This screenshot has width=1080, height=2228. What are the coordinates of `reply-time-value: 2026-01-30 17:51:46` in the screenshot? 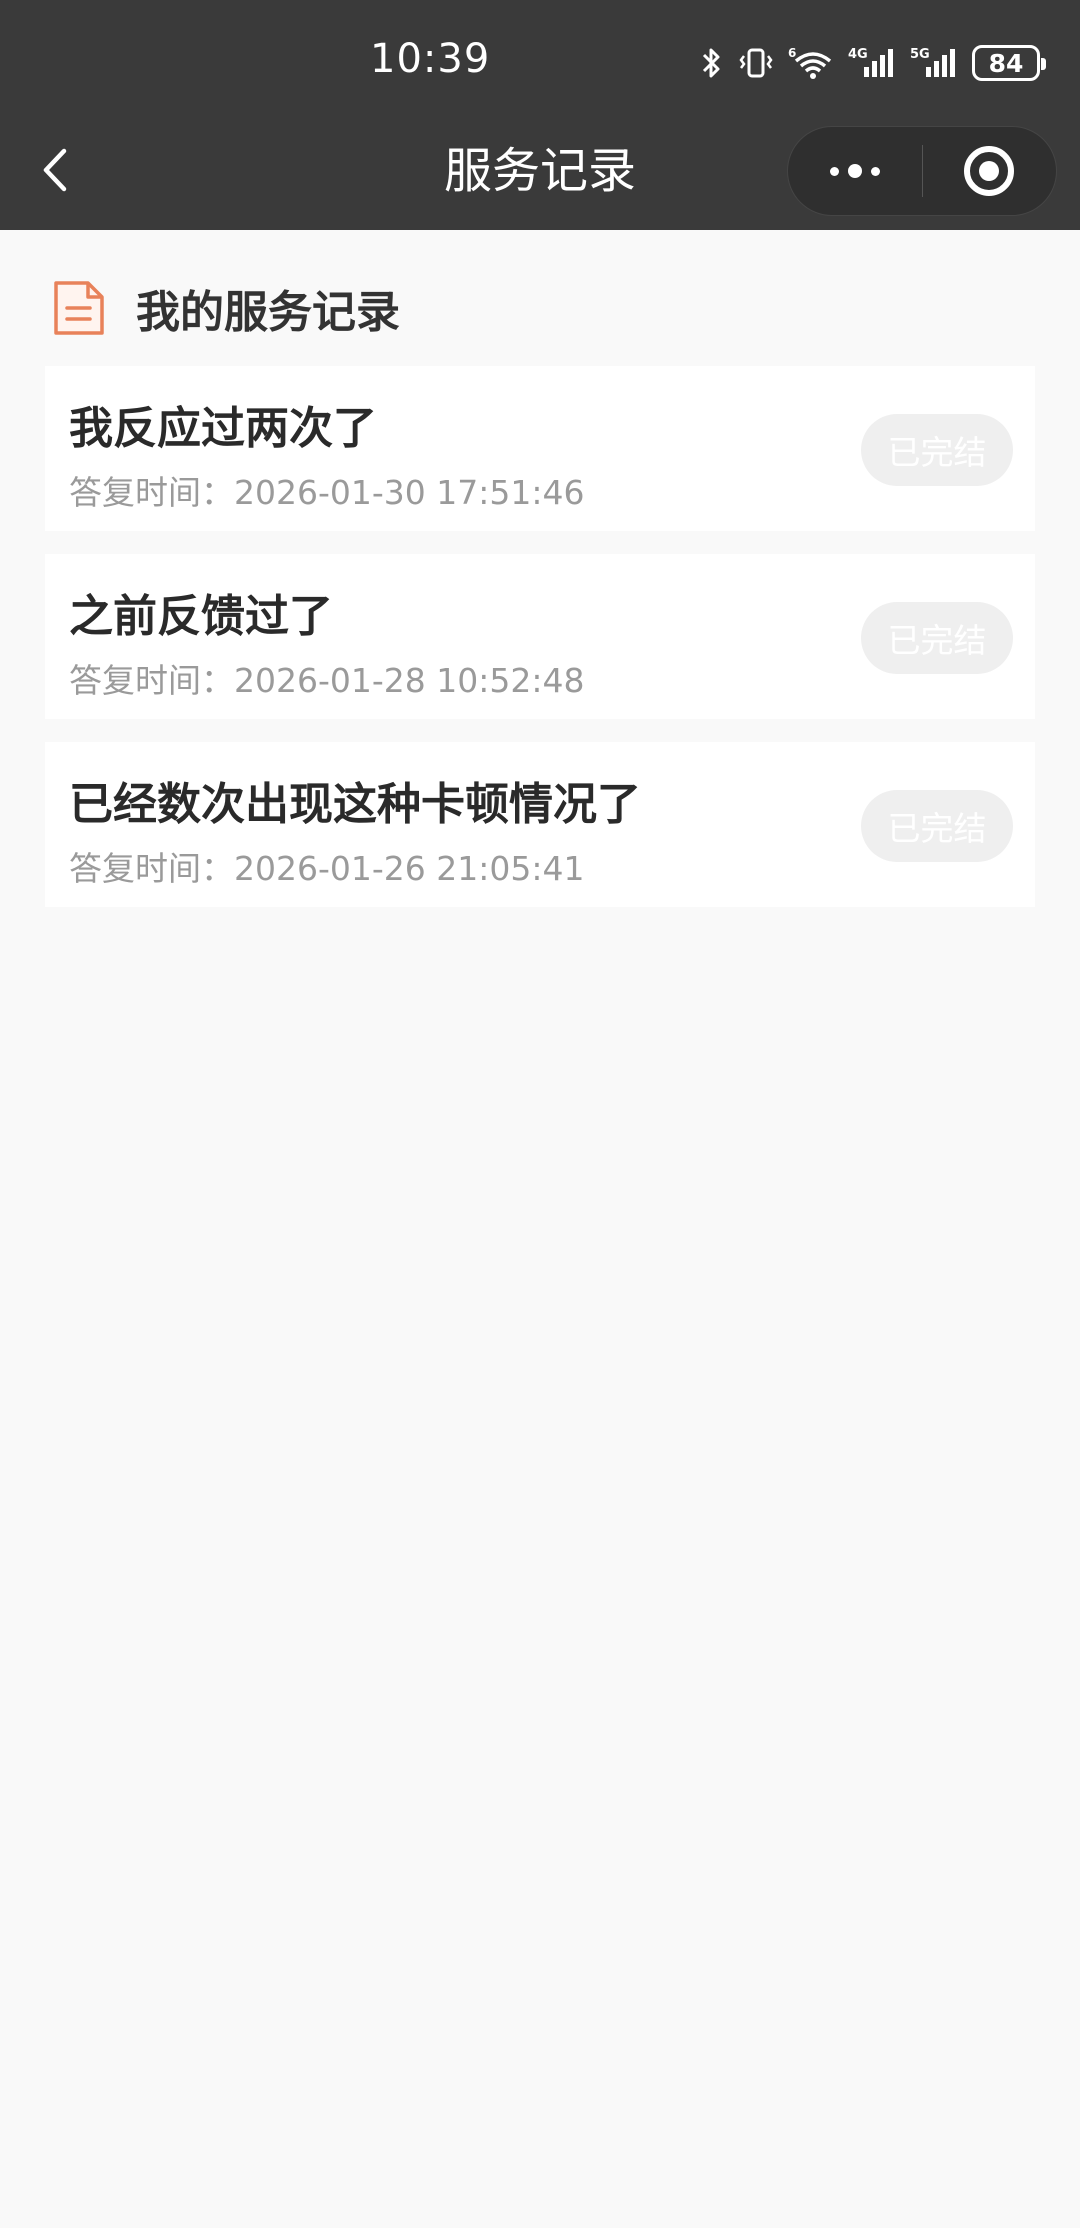 It's located at (409, 492).